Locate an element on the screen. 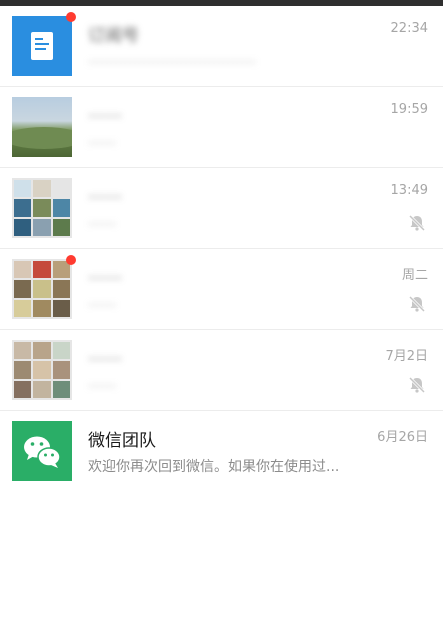  chat-time: 周二 is located at coordinates (414, 275).